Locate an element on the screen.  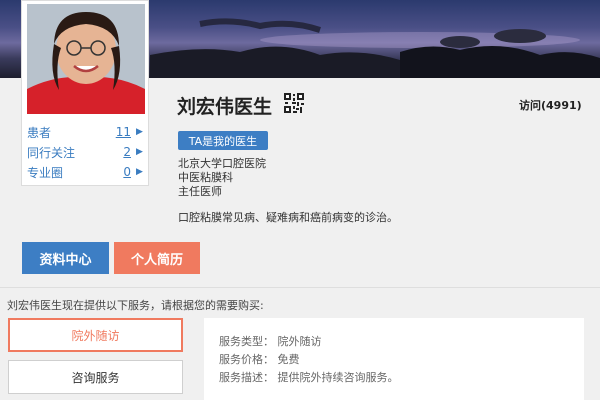
service-tab-followup: 院外随访 is located at coordinates (95, 335).